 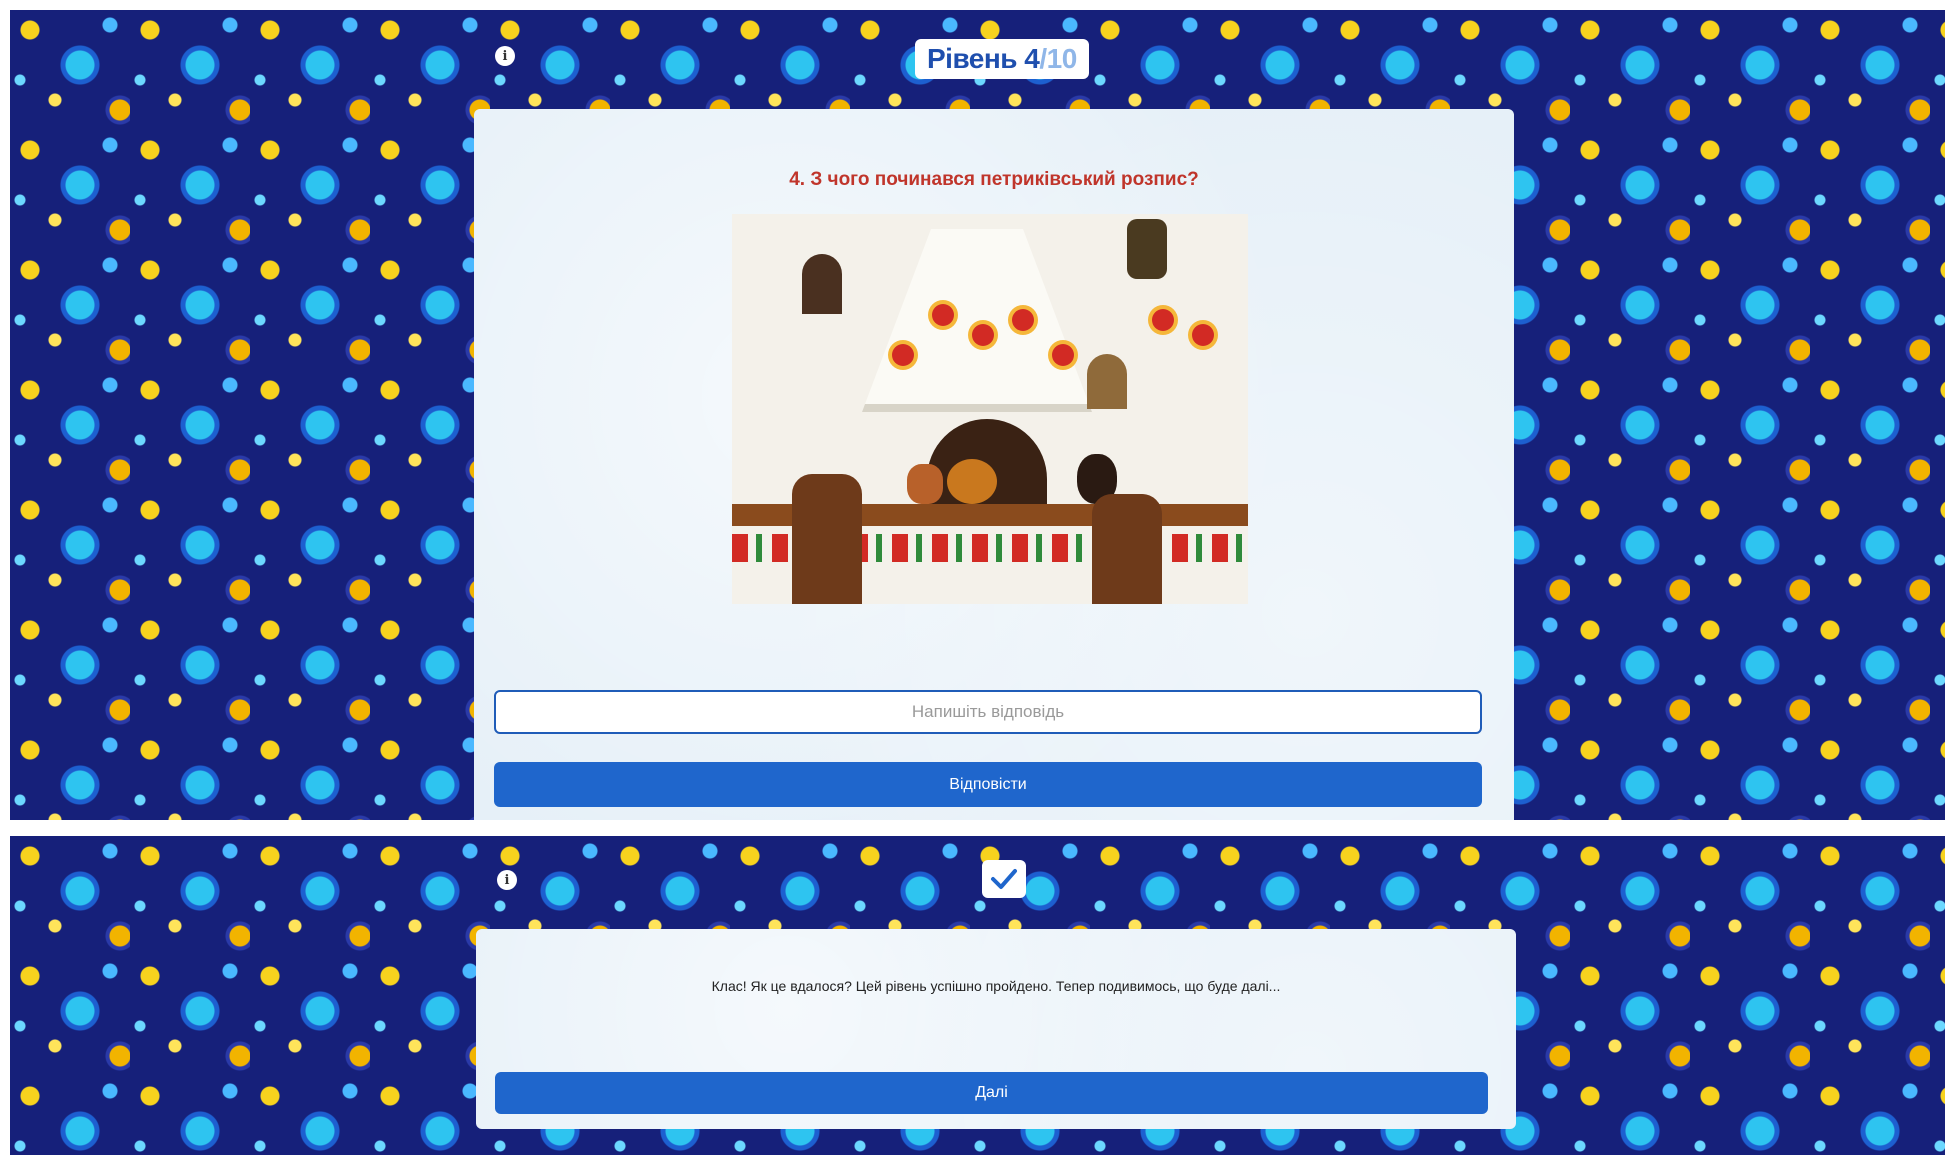 I want to click on checkmark-icon, so click(x=1004, y=879).